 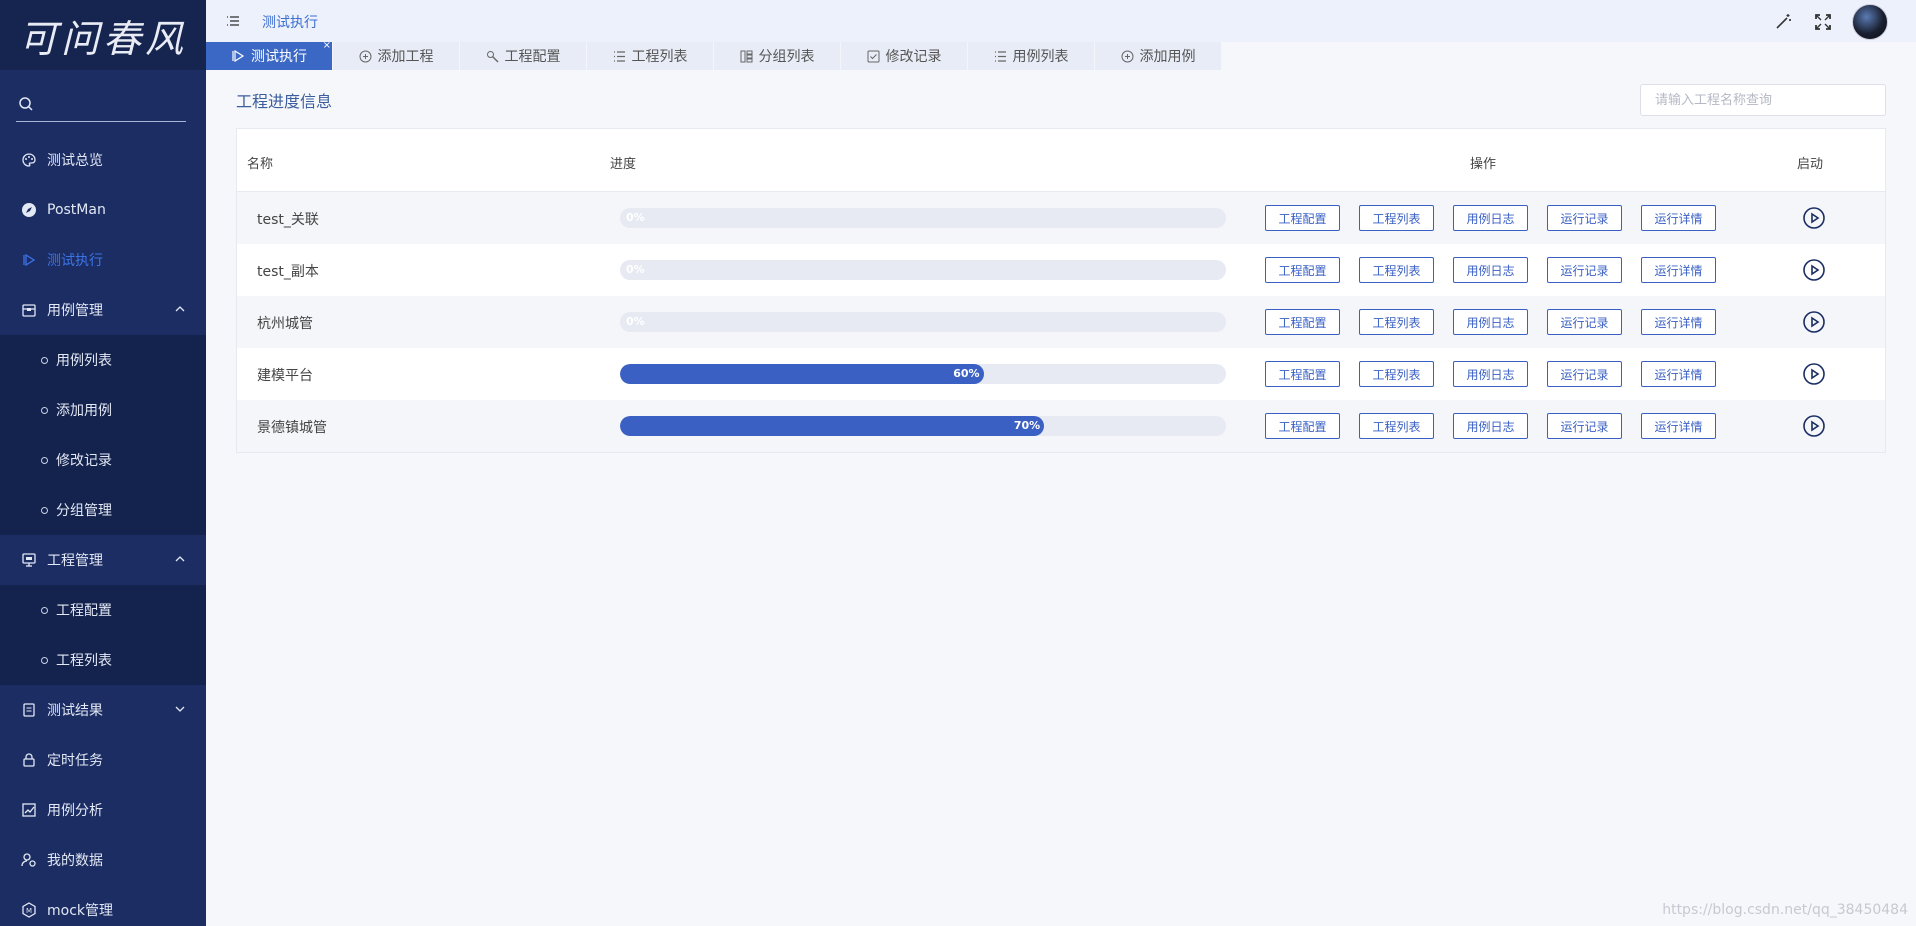 What do you see at coordinates (523, 56) in the screenshot?
I see `tab-project-config: 工程配置` at bounding box center [523, 56].